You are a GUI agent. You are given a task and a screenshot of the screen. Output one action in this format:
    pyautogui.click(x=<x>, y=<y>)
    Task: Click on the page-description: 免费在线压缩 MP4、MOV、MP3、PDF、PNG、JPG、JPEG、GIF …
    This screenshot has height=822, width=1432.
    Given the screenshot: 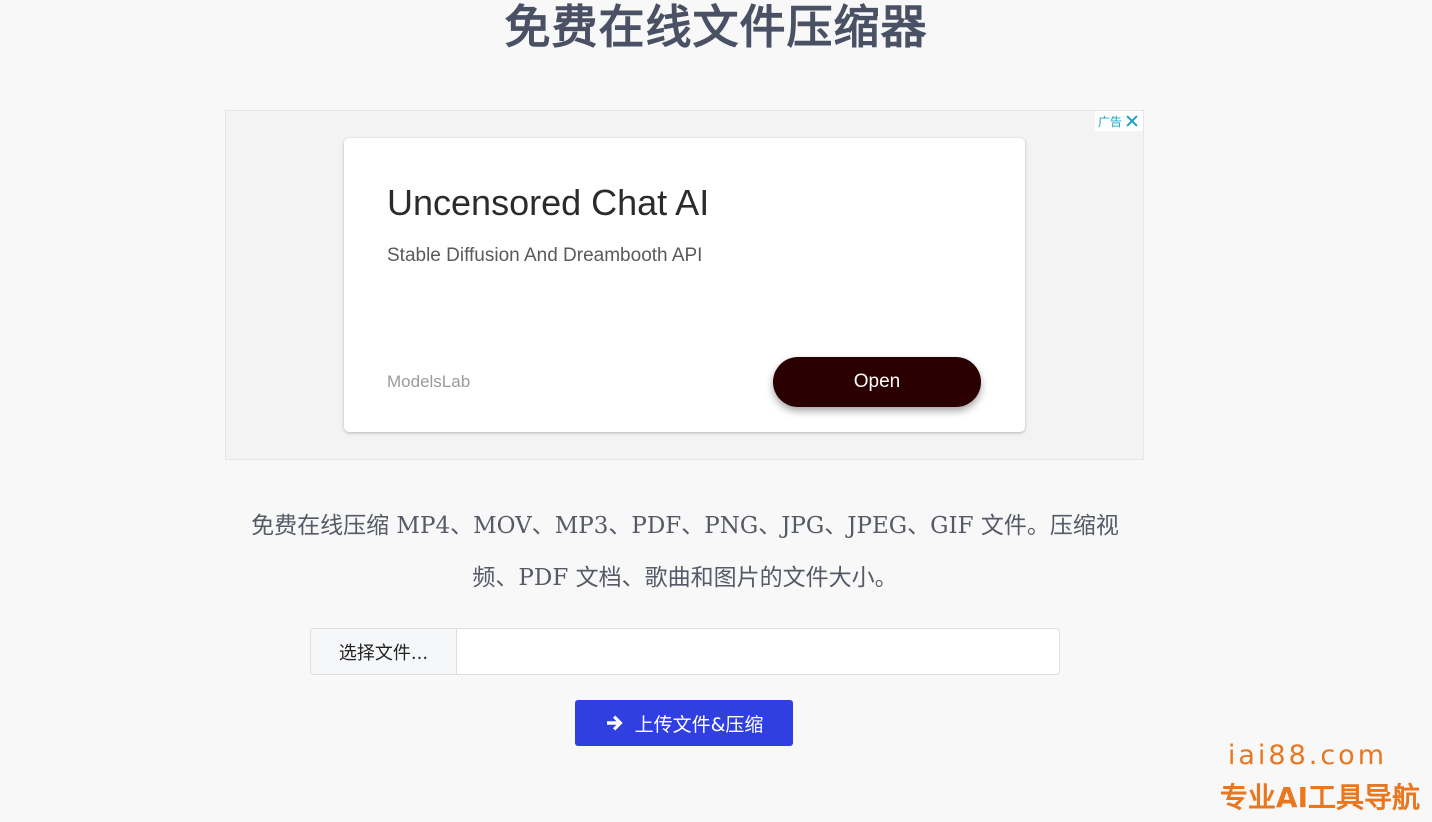 What is the action you would take?
    pyautogui.click(x=685, y=552)
    